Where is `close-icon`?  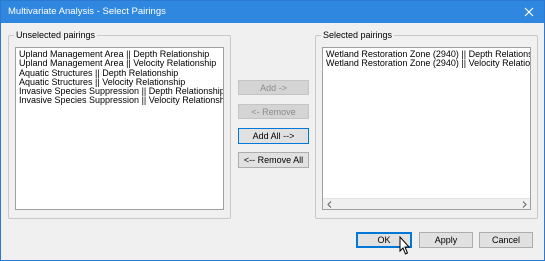 close-icon is located at coordinates (529, 12).